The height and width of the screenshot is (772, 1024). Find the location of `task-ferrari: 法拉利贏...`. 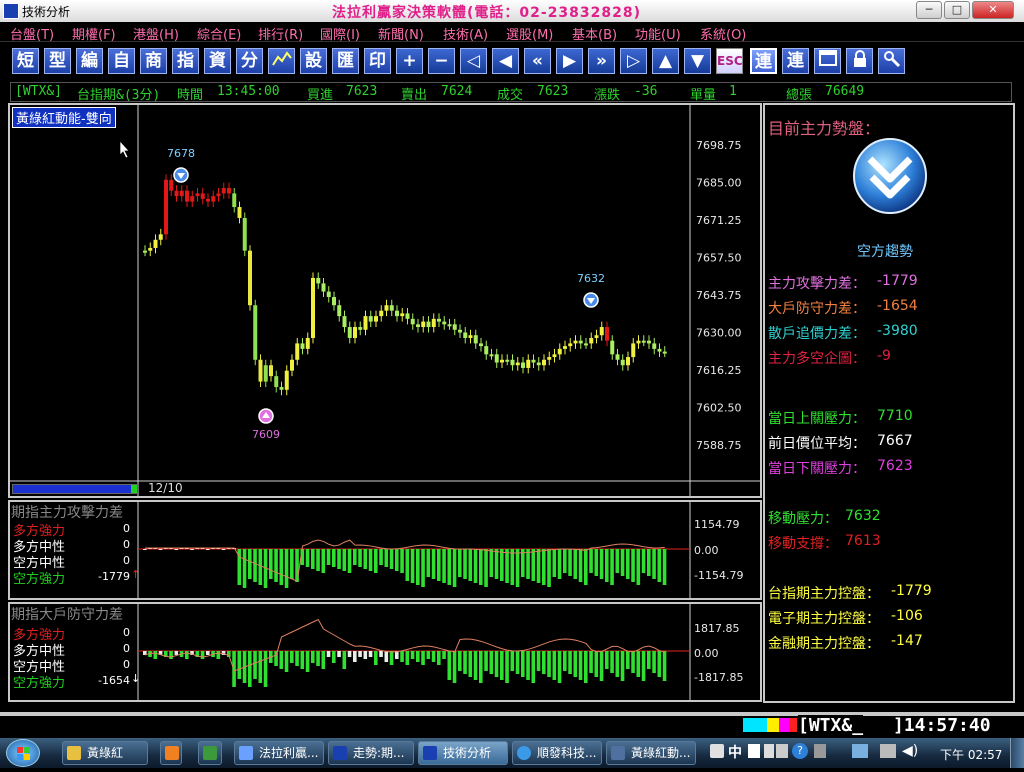

task-ferrari: 法拉利贏... is located at coordinates (279, 753).